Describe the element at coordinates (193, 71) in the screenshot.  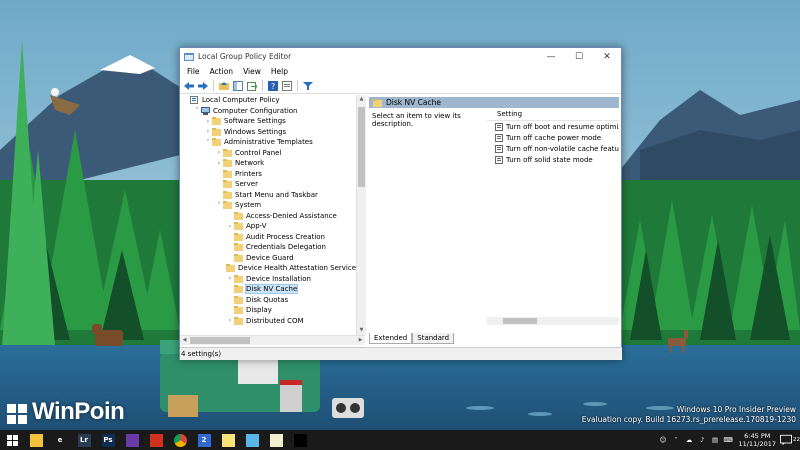
I see `menu-file: File` at that location.